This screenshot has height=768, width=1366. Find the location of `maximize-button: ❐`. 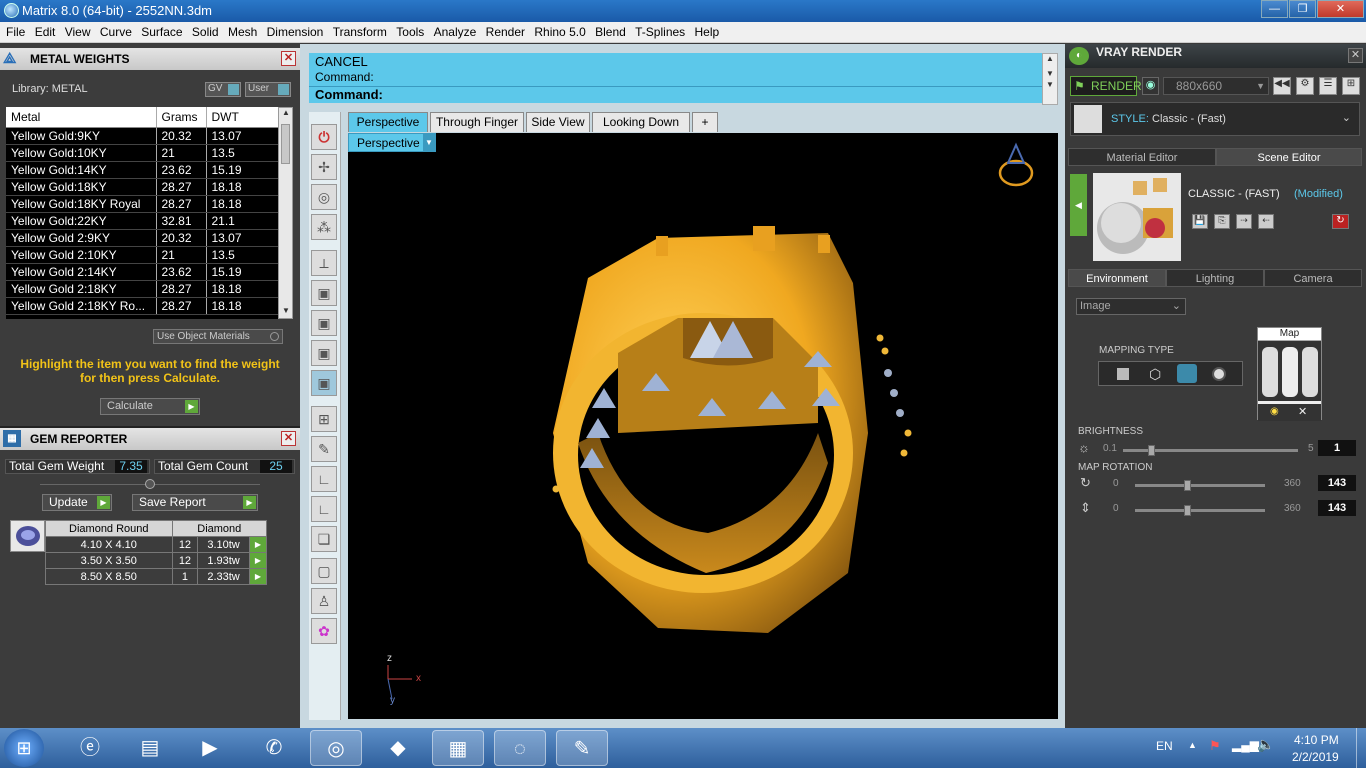

maximize-button: ❐ is located at coordinates (1302, 9).